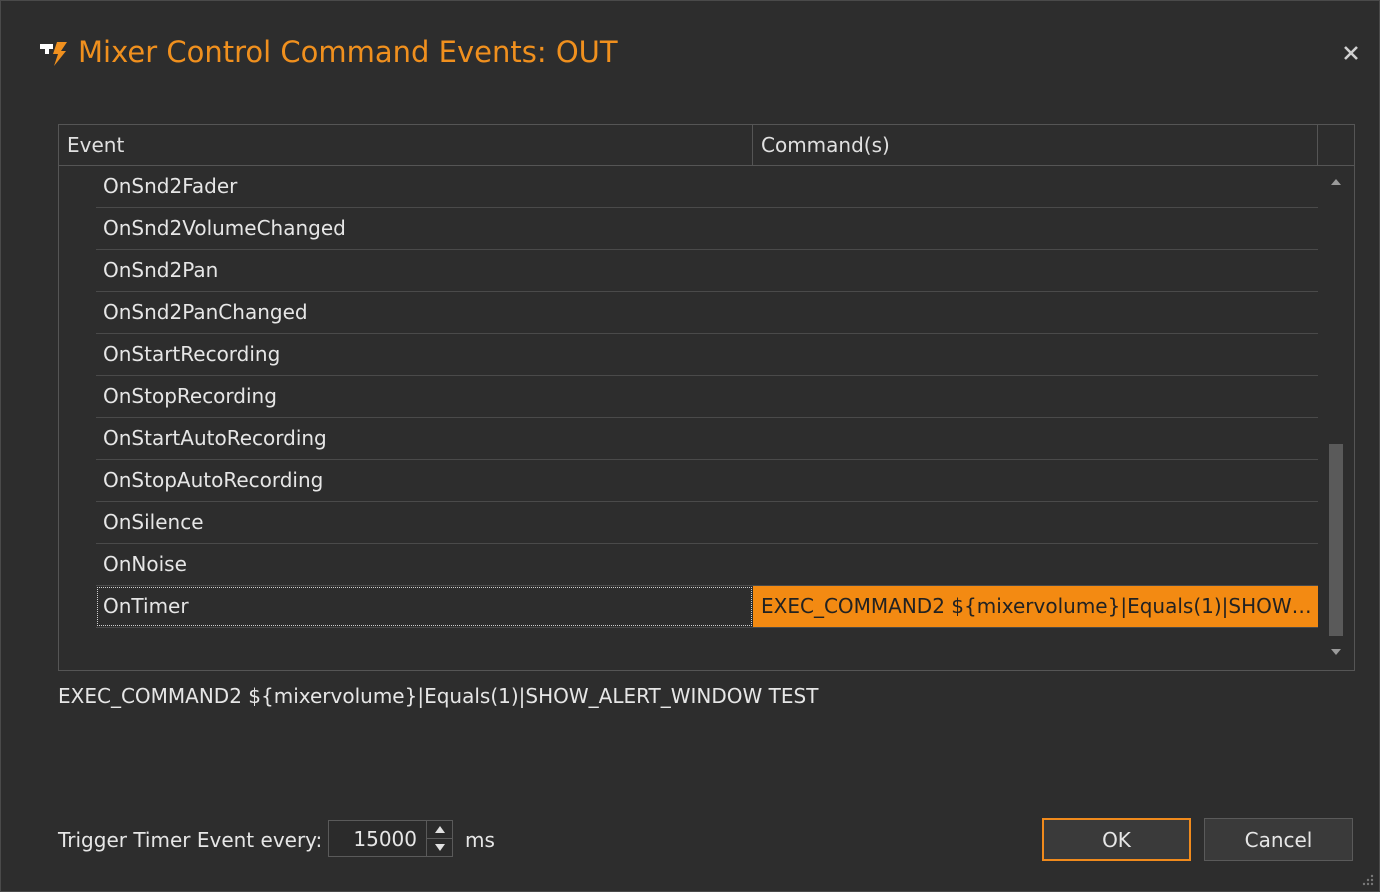  I want to click on table-row: OnStartRecording, so click(707, 355).